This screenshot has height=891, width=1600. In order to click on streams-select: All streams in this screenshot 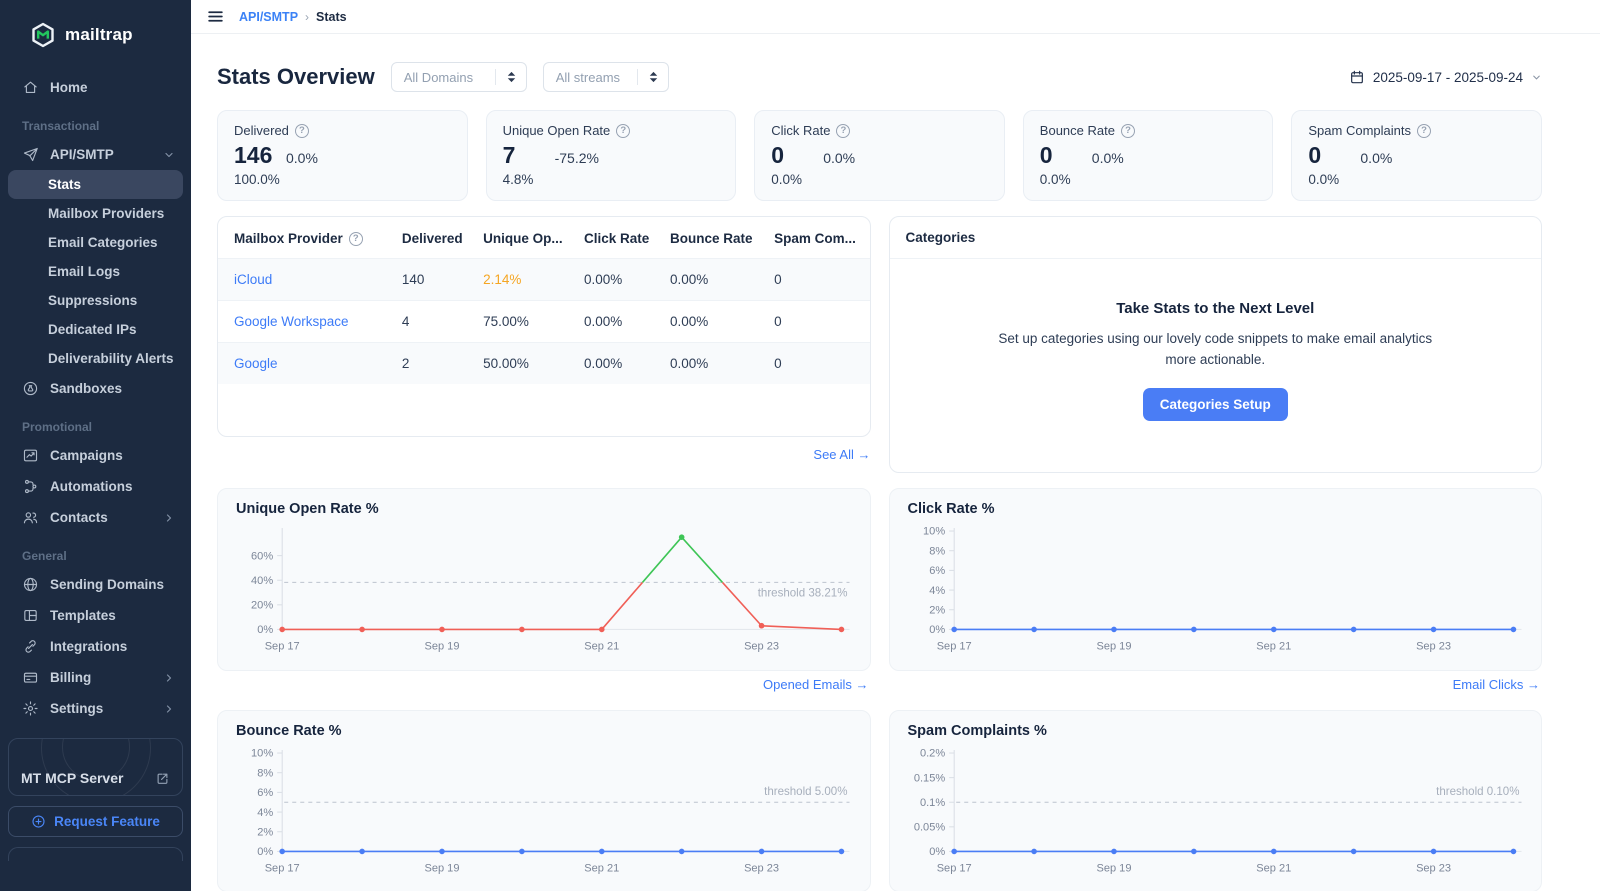, I will do `click(605, 77)`.